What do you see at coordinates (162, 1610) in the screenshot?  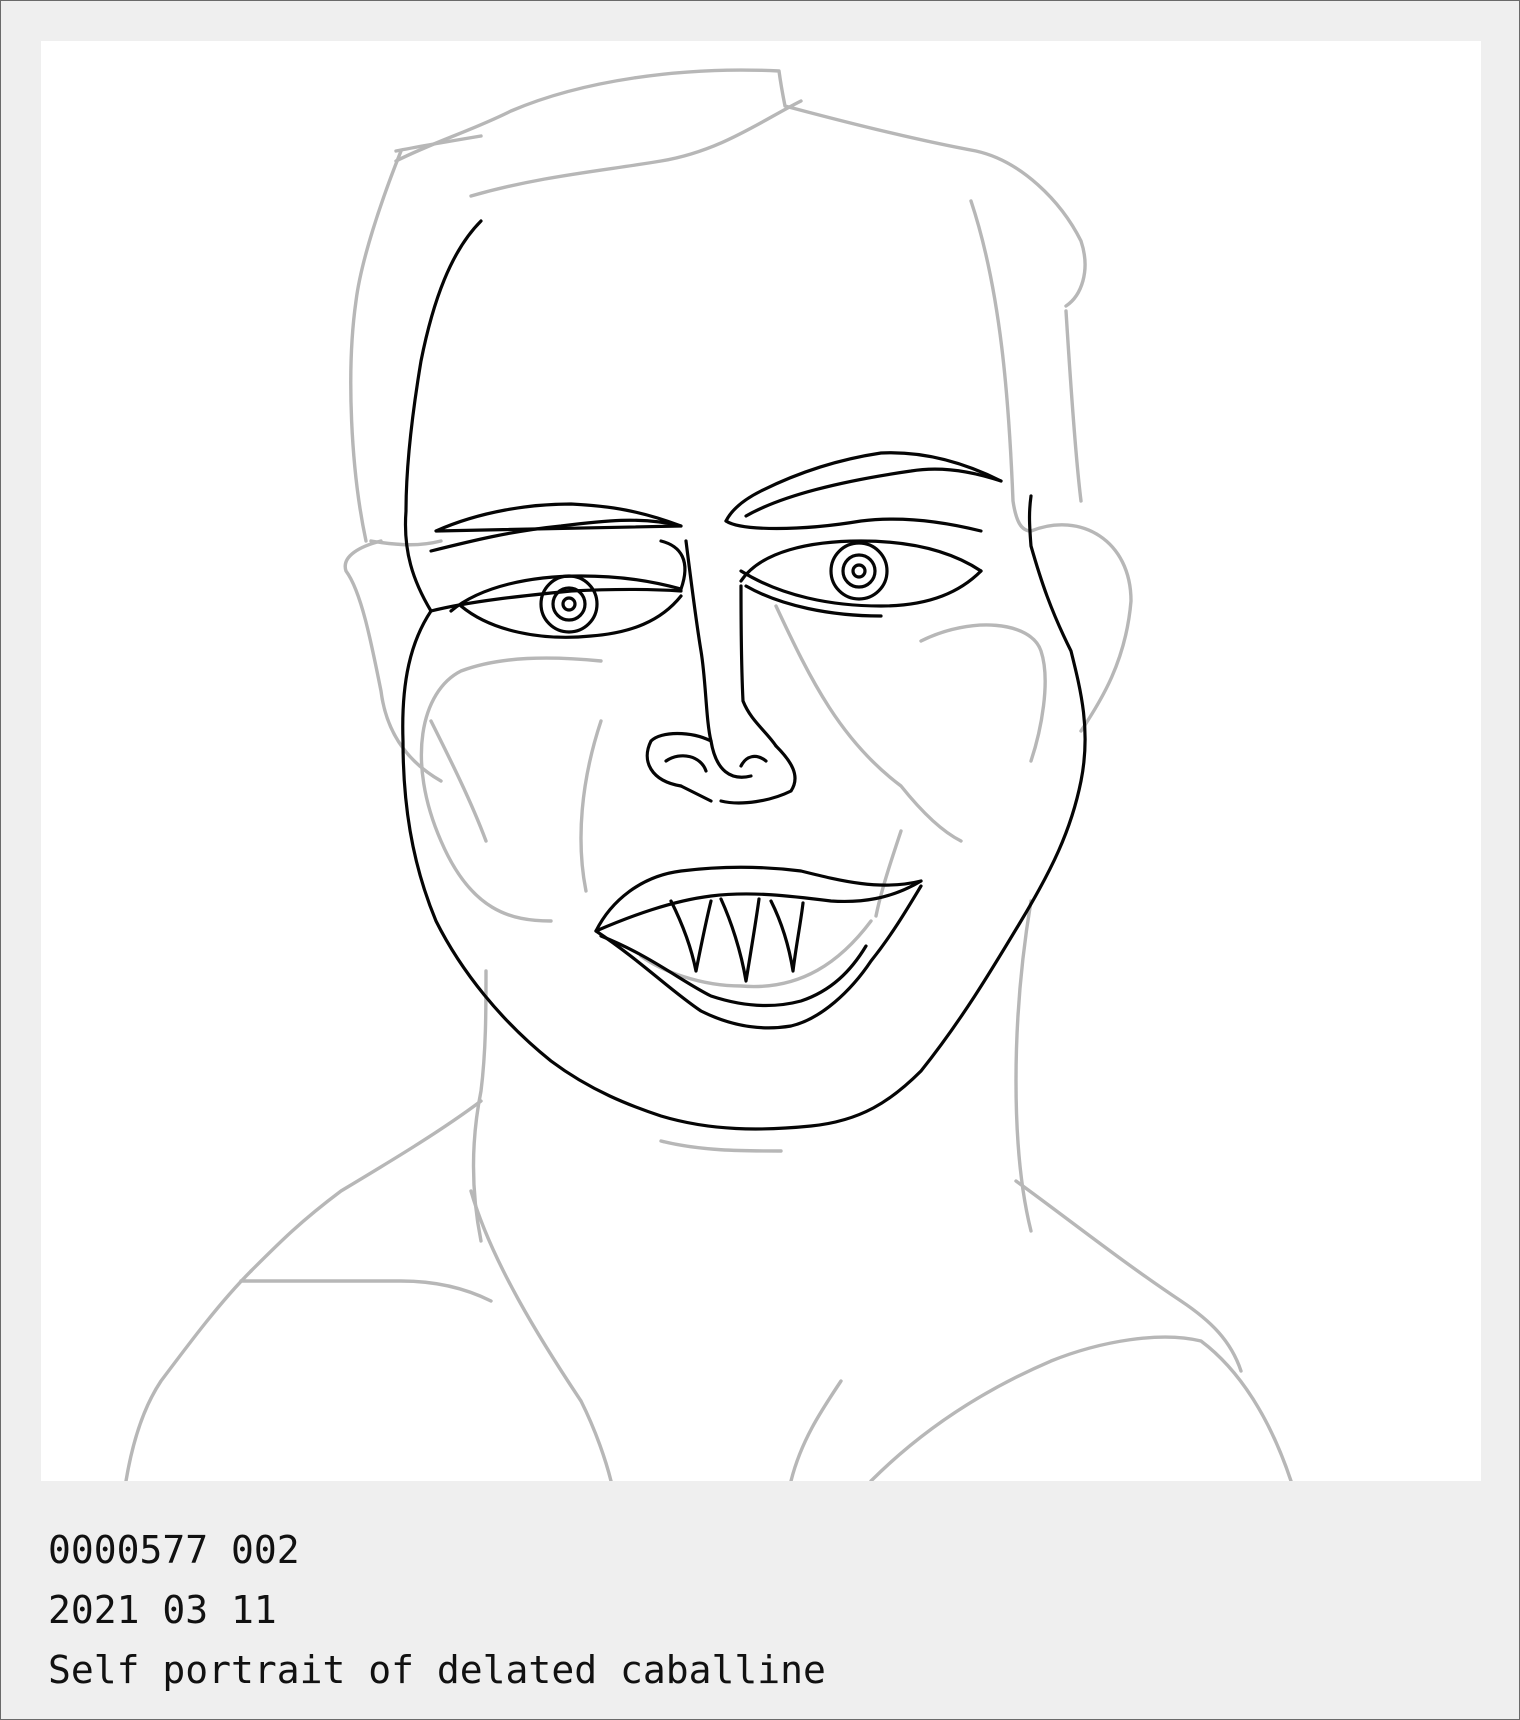 I see `date-label: 2021 03 11` at bounding box center [162, 1610].